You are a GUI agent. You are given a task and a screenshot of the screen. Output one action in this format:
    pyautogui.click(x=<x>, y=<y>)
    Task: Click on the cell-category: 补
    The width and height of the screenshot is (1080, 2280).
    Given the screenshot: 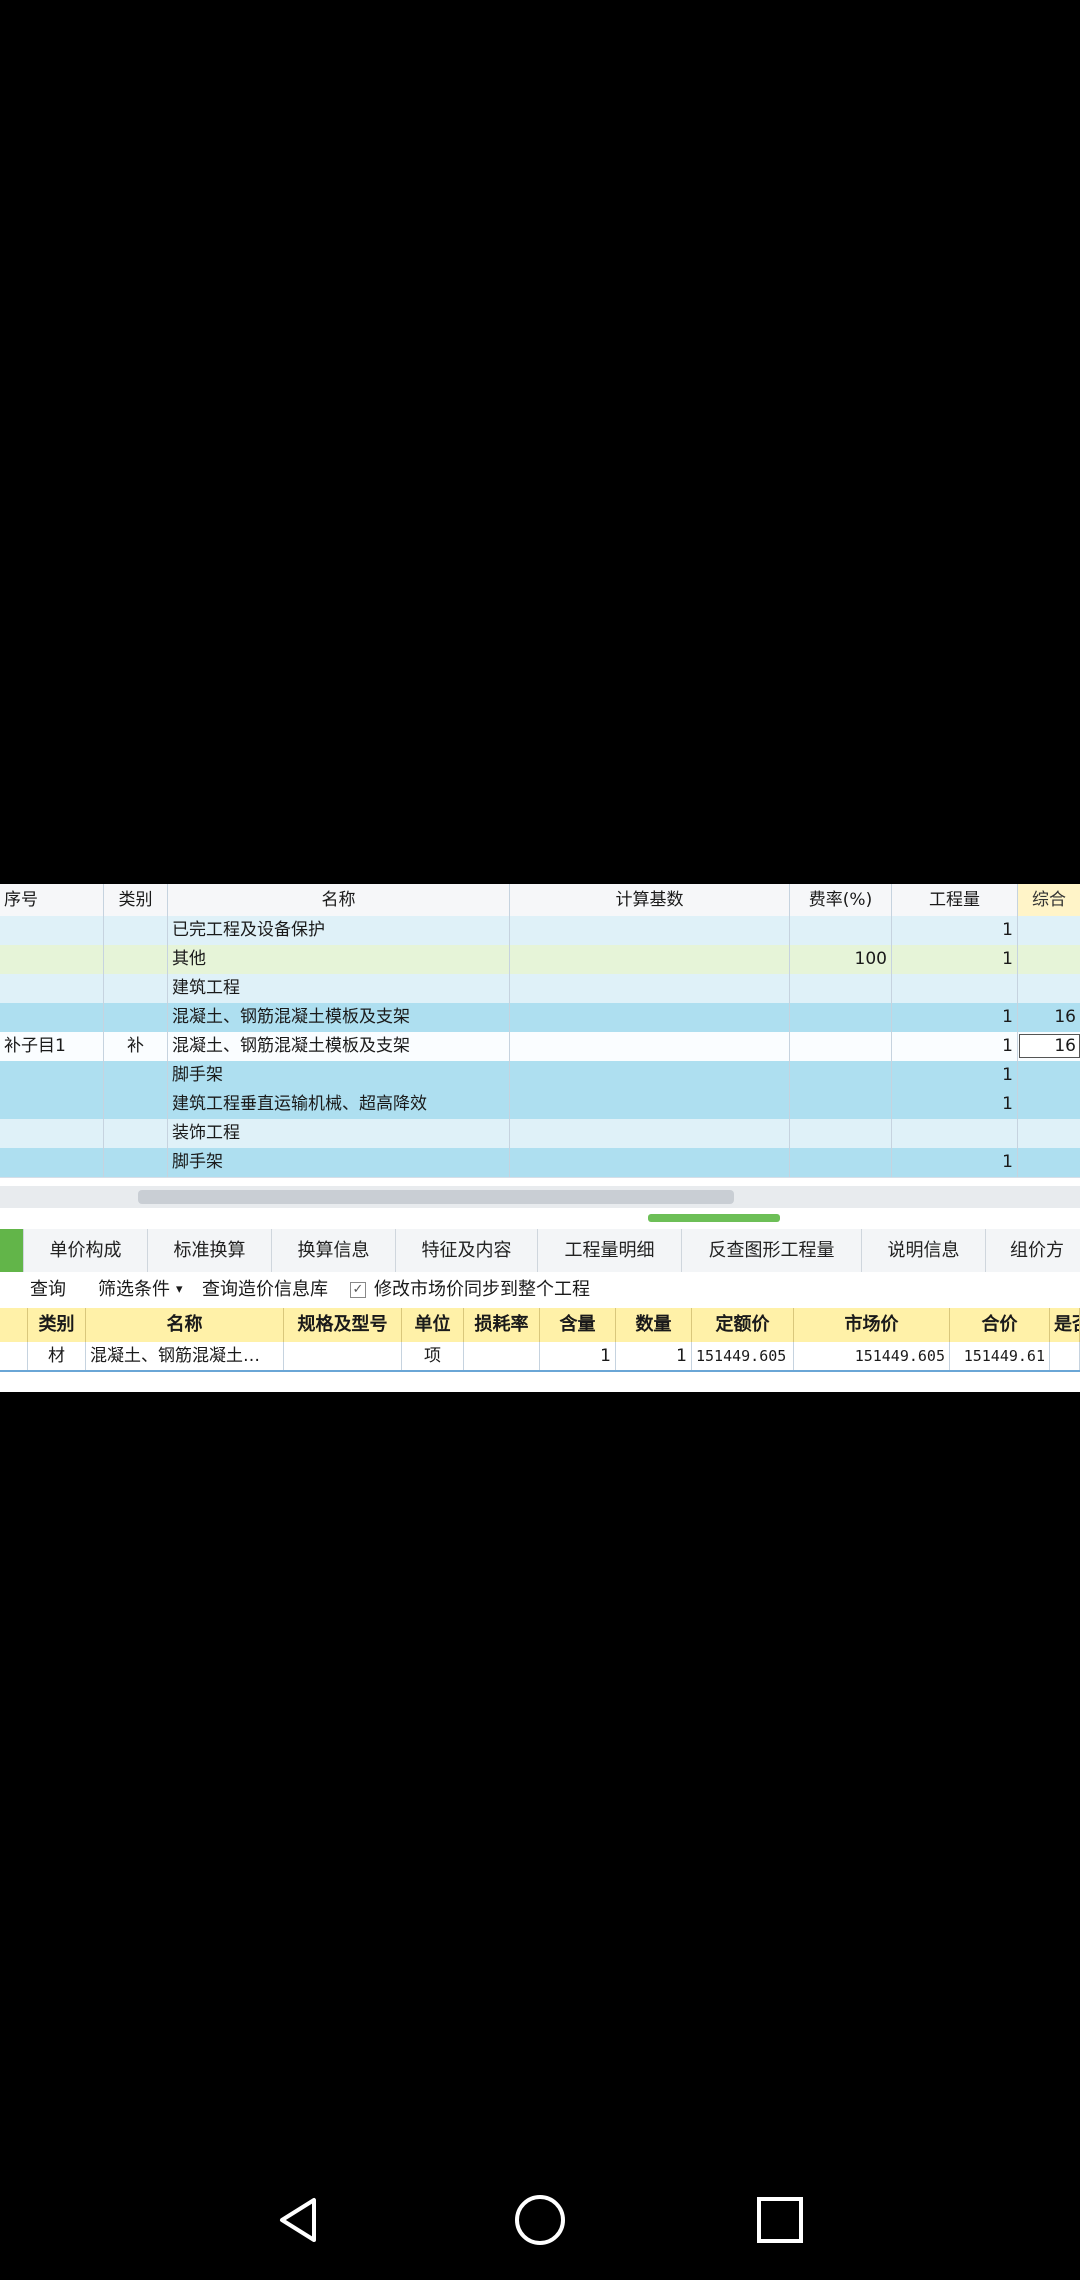 What is the action you would take?
    pyautogui.click(x=136, y=1046)
    